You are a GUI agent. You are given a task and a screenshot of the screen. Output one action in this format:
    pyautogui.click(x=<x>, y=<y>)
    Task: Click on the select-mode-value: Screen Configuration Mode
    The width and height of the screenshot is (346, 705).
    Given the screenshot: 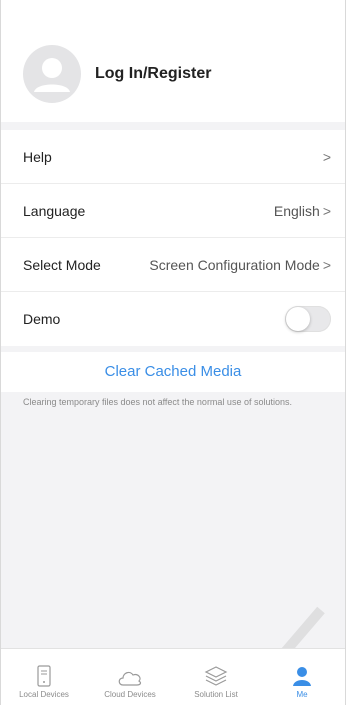 What is the action you would take?
    pyautogui.click(x=234, y=264)
    